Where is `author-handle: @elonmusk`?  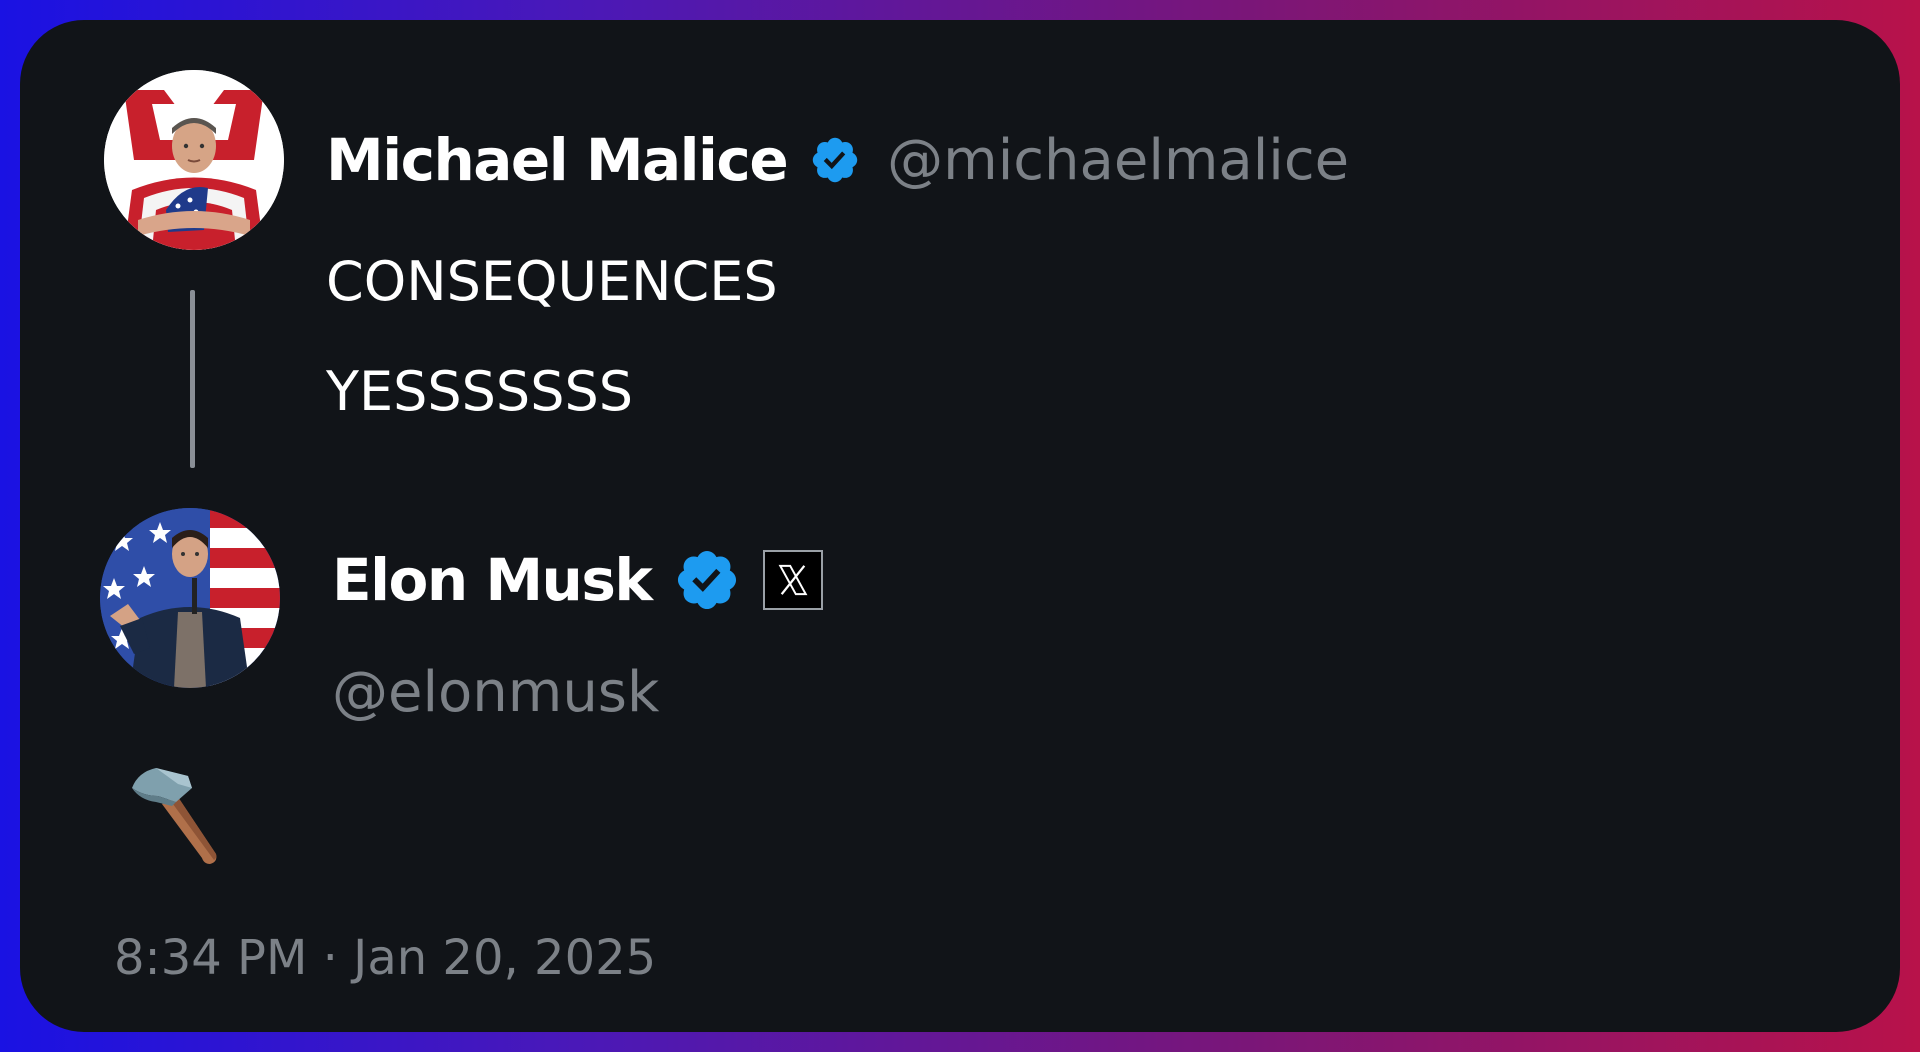 author-handle: @elonmusk is located at coordinates (495, 692).